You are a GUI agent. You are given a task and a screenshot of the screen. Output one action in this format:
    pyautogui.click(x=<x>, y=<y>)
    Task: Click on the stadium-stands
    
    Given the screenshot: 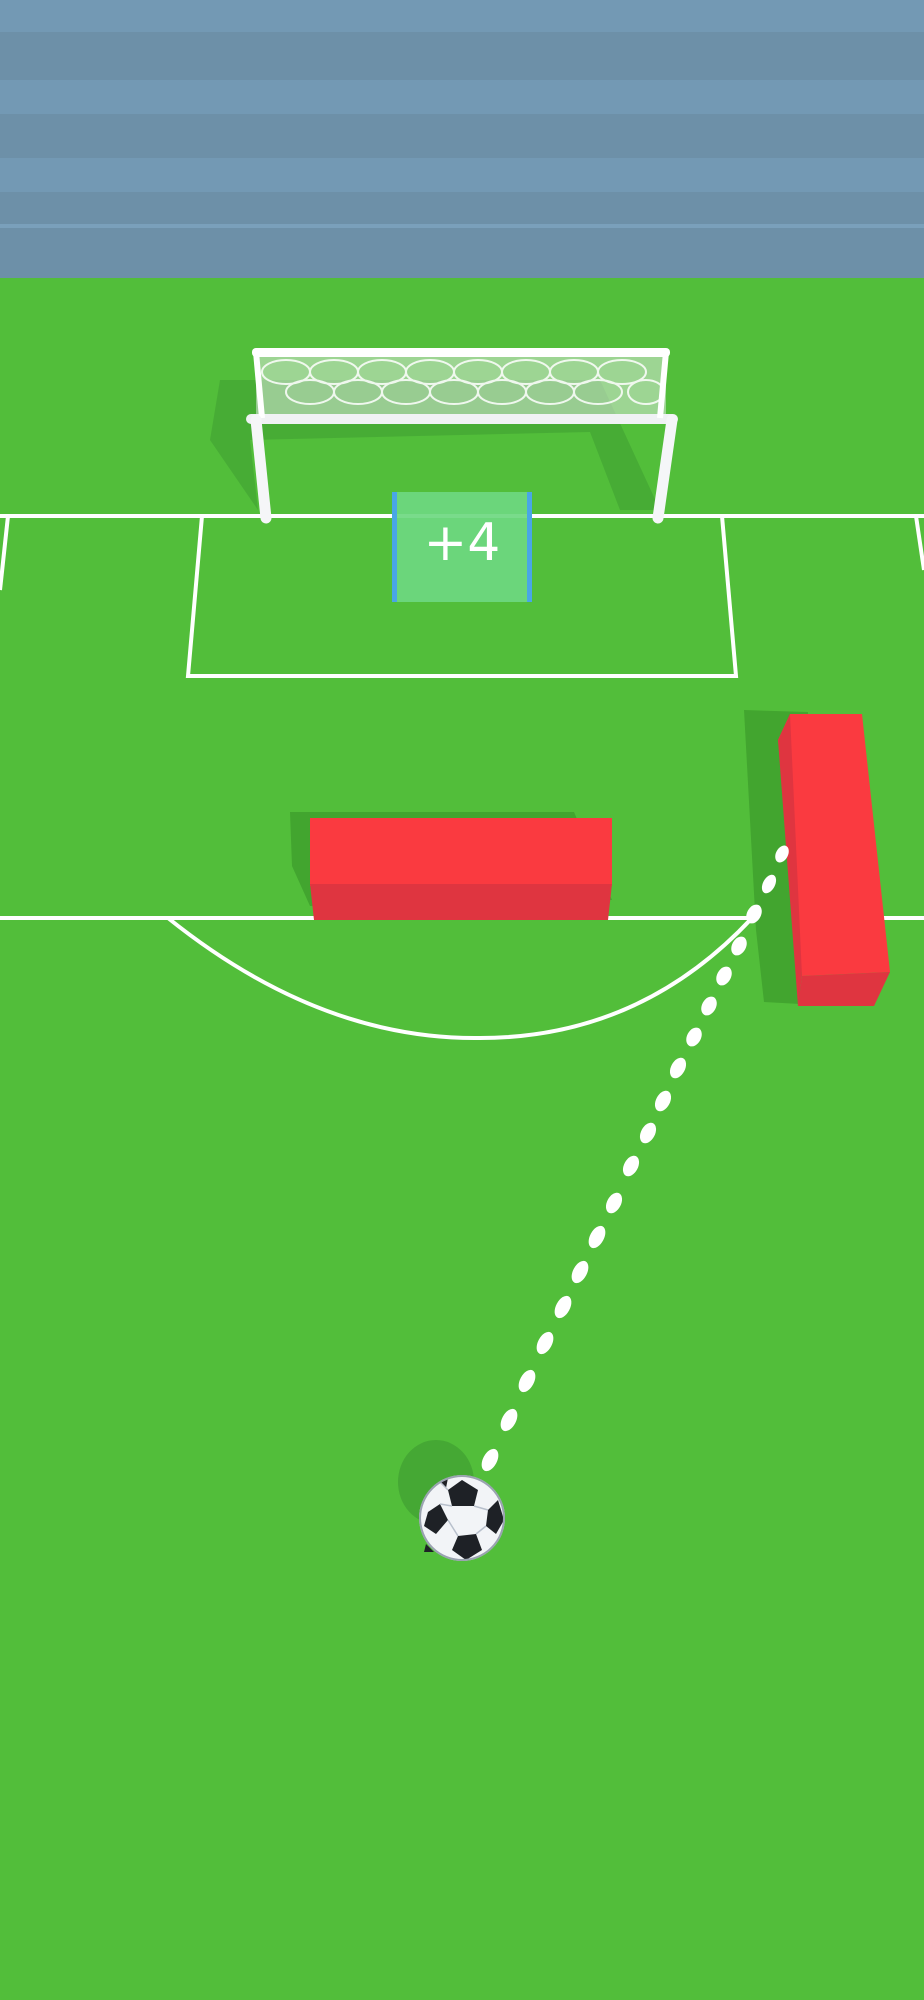 What is the action you would take?
    pyautogui.click(x=462, y=140)
    